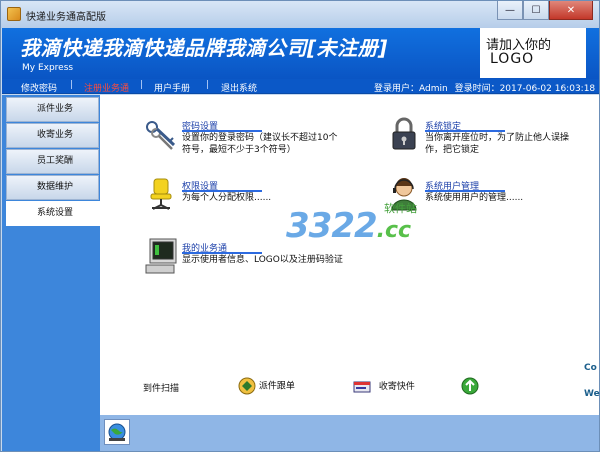 The height and width of the screenshot is (452, 600). What do you see at coordinates (66, 17) in the screenshot?
I see `window-title: 快递业务通高配版` at bounding box center [66, 17].